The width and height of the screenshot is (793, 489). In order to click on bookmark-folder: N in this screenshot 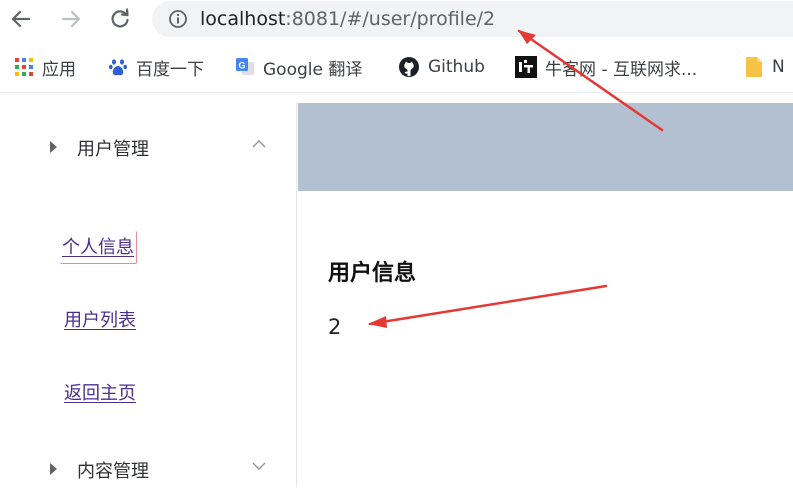, I will do `click(764, 67)`.